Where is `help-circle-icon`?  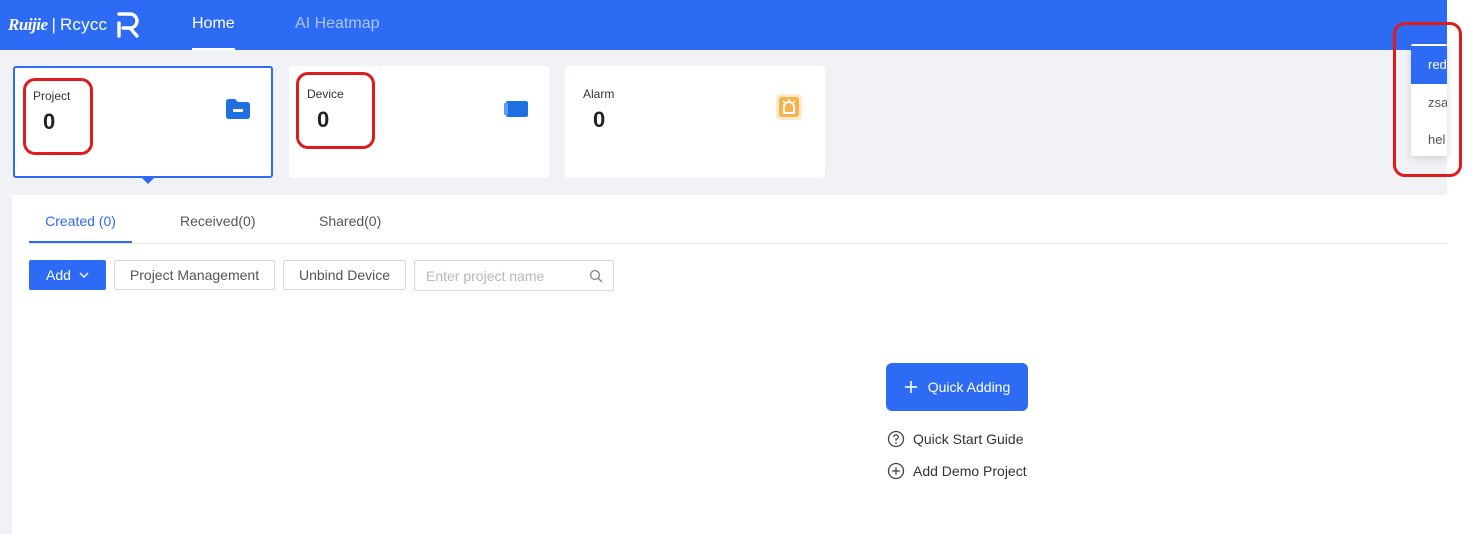
help-circle-icon is located at coordinates (896, 439).